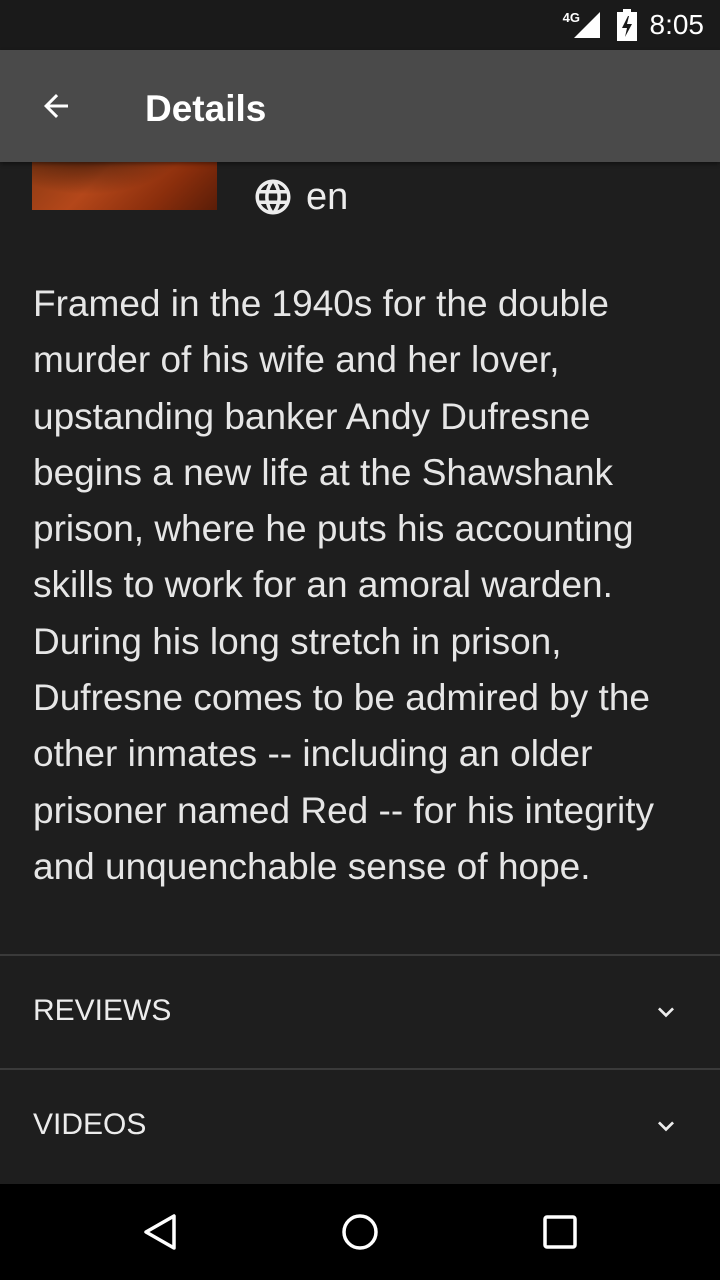 This screenshot has width=720, height=1280. What do you see at coordinates (90, 1124) in the screenshot?
I see `videos-label: VIDEOS` at bounding box center [90, 1124].